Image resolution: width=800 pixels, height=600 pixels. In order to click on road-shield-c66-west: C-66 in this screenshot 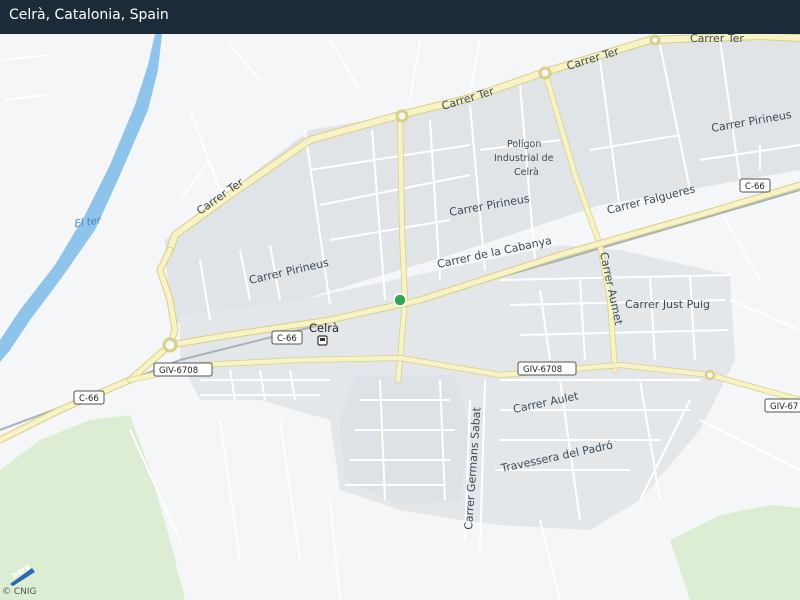, I will do `click(89, 397)`.